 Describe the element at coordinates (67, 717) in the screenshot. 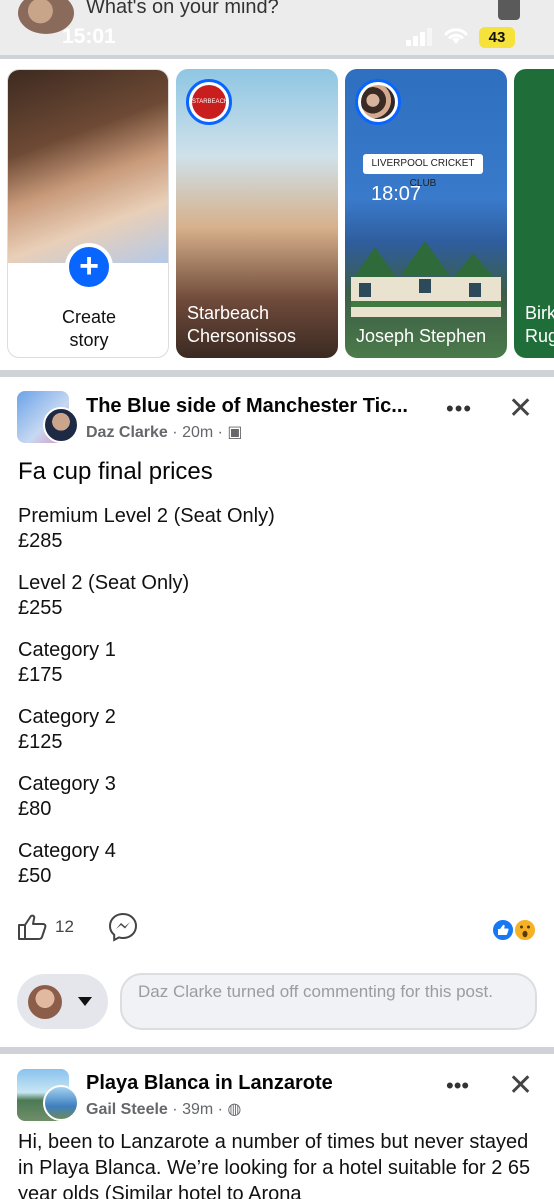

I see `price-label: Category 2` at that location.